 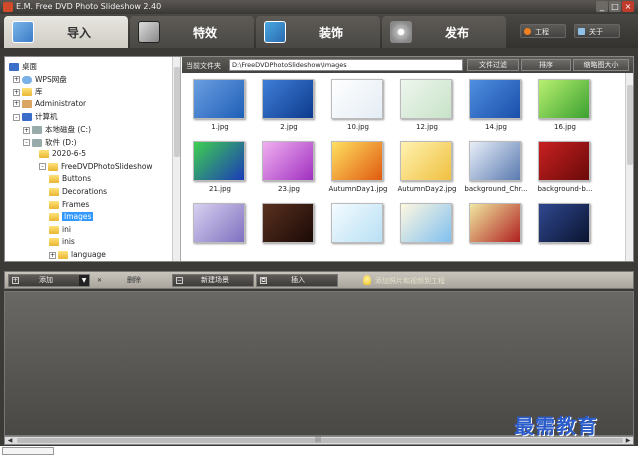 I want to click on file-filter-button: 文件过滤, so click(x=493, y=65).